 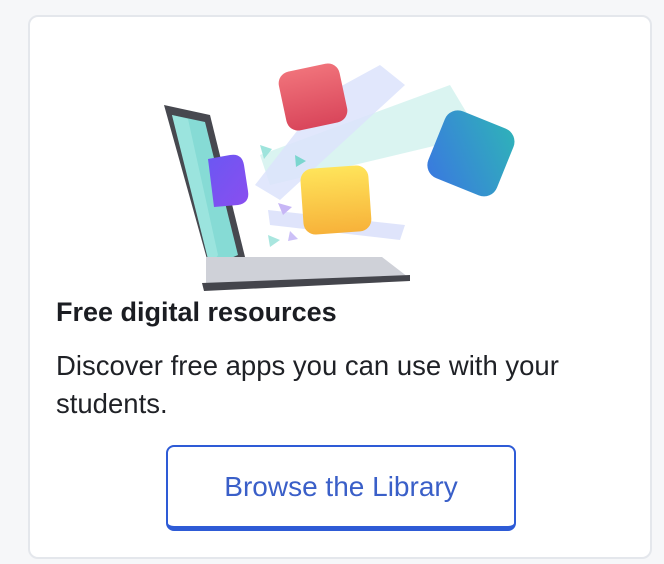 I want to click on red-app-tile, so click(x=313, y=97).